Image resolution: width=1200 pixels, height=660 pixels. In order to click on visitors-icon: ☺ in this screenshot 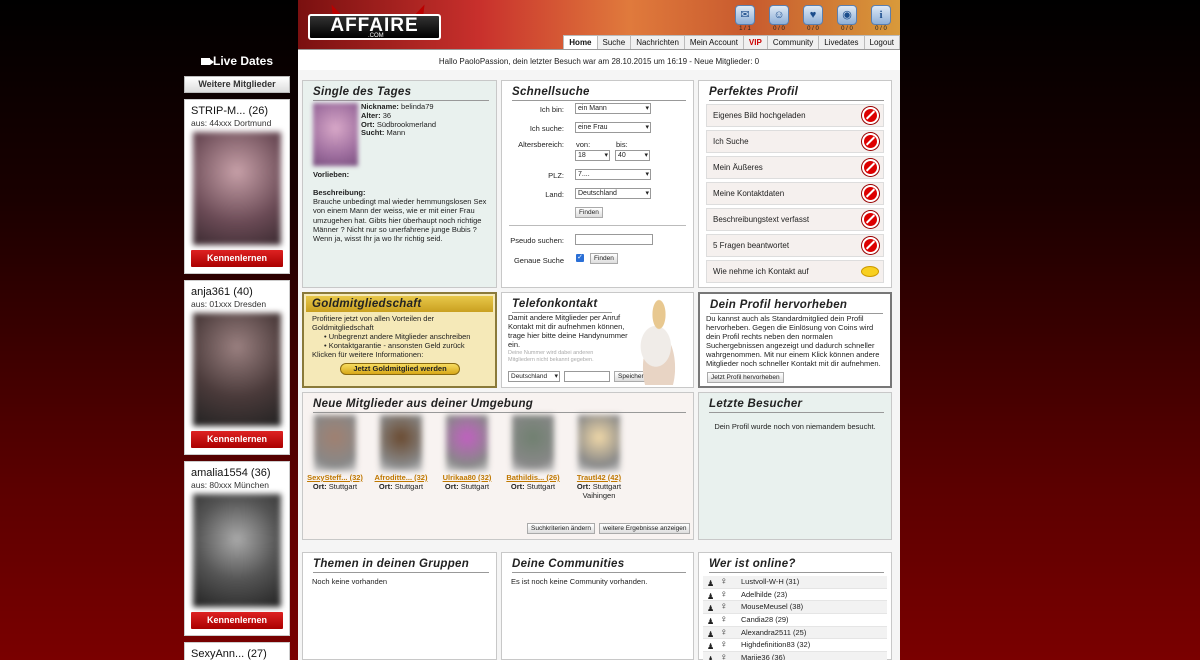, I will do `click(779, 15)`.